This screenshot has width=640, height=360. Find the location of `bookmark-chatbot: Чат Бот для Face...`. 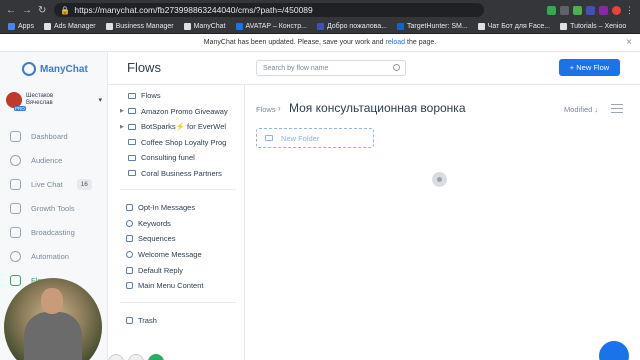

bookmark-chatbot: Чат Бот для Face... is located at coordinates (513, 26).